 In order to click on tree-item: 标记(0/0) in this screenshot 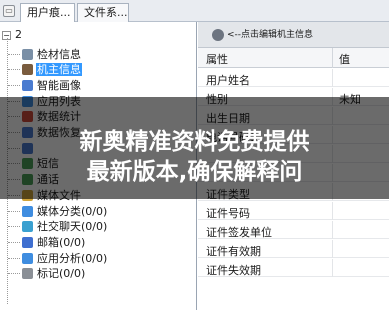, I will do `click(47, 273)`.